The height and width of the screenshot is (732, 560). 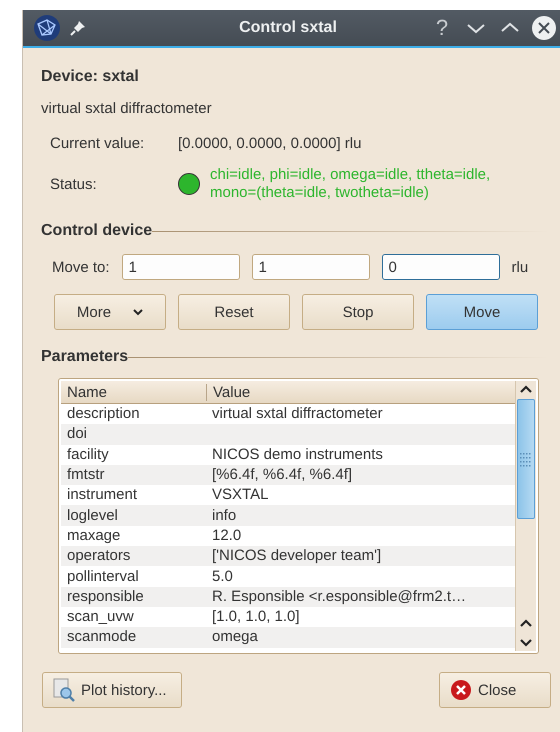 What do you see at coordinates (90, 77) in the screenshot?
I see `device-title: Device: sxtal` at bounding box center [90, 77].